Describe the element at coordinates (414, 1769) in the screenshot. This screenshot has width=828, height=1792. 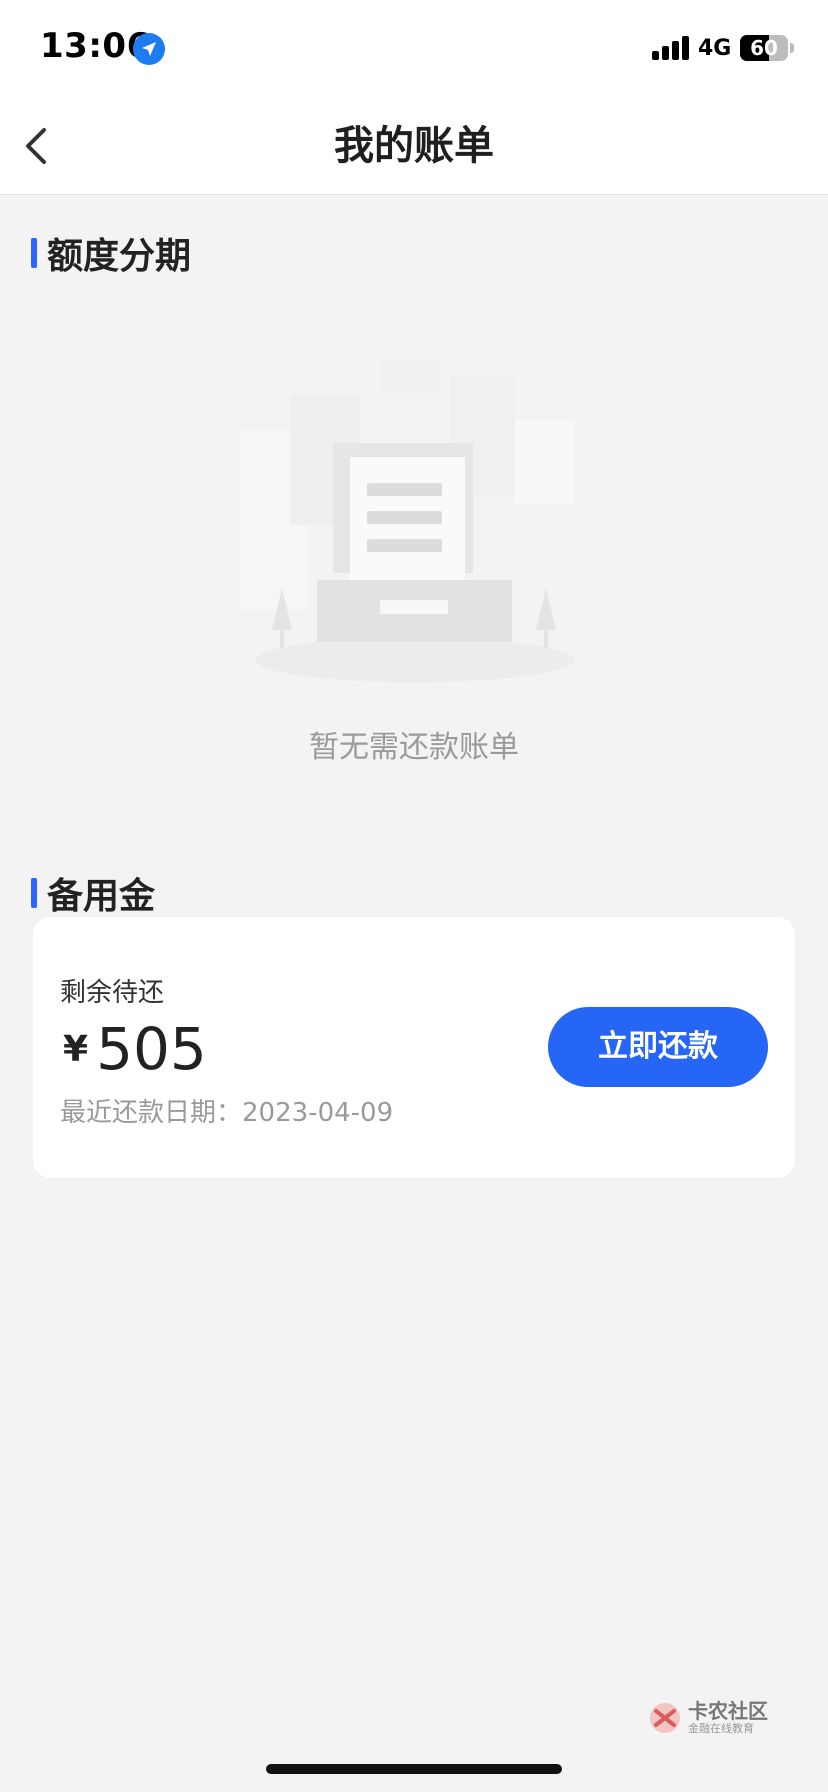
I see `home-indicator` at that location.